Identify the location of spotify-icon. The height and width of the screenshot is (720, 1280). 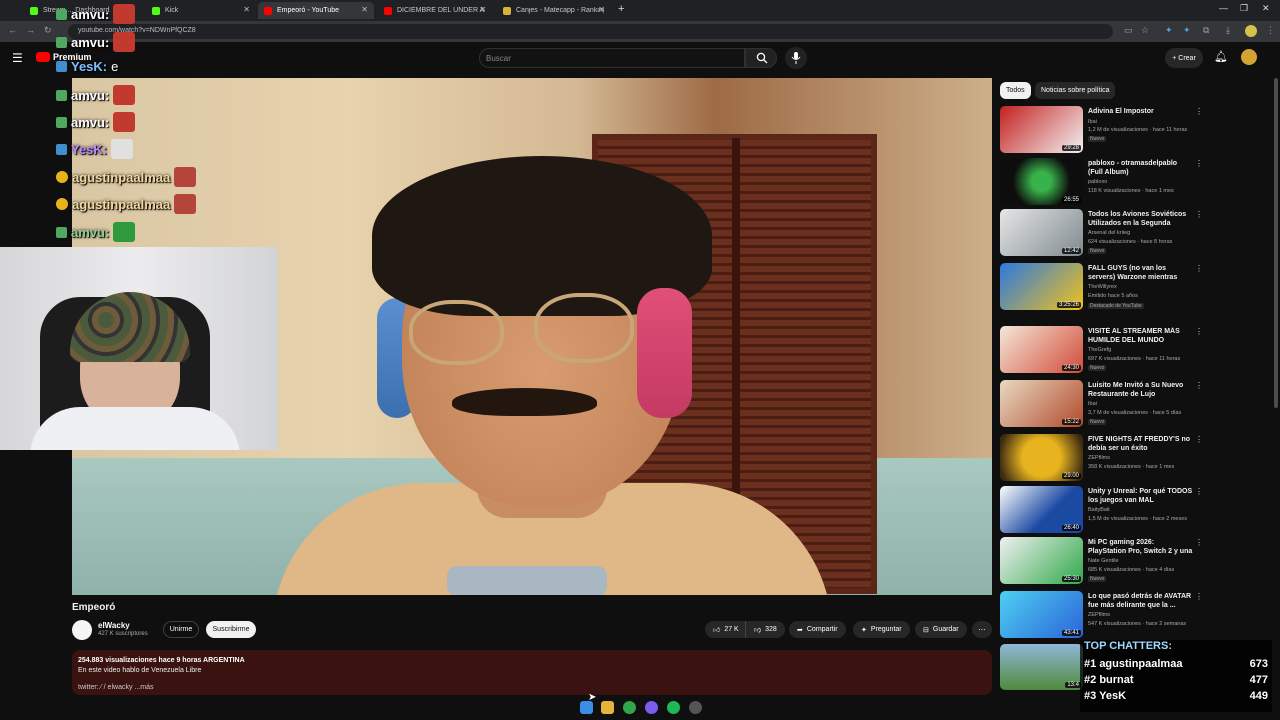
(673, 707).